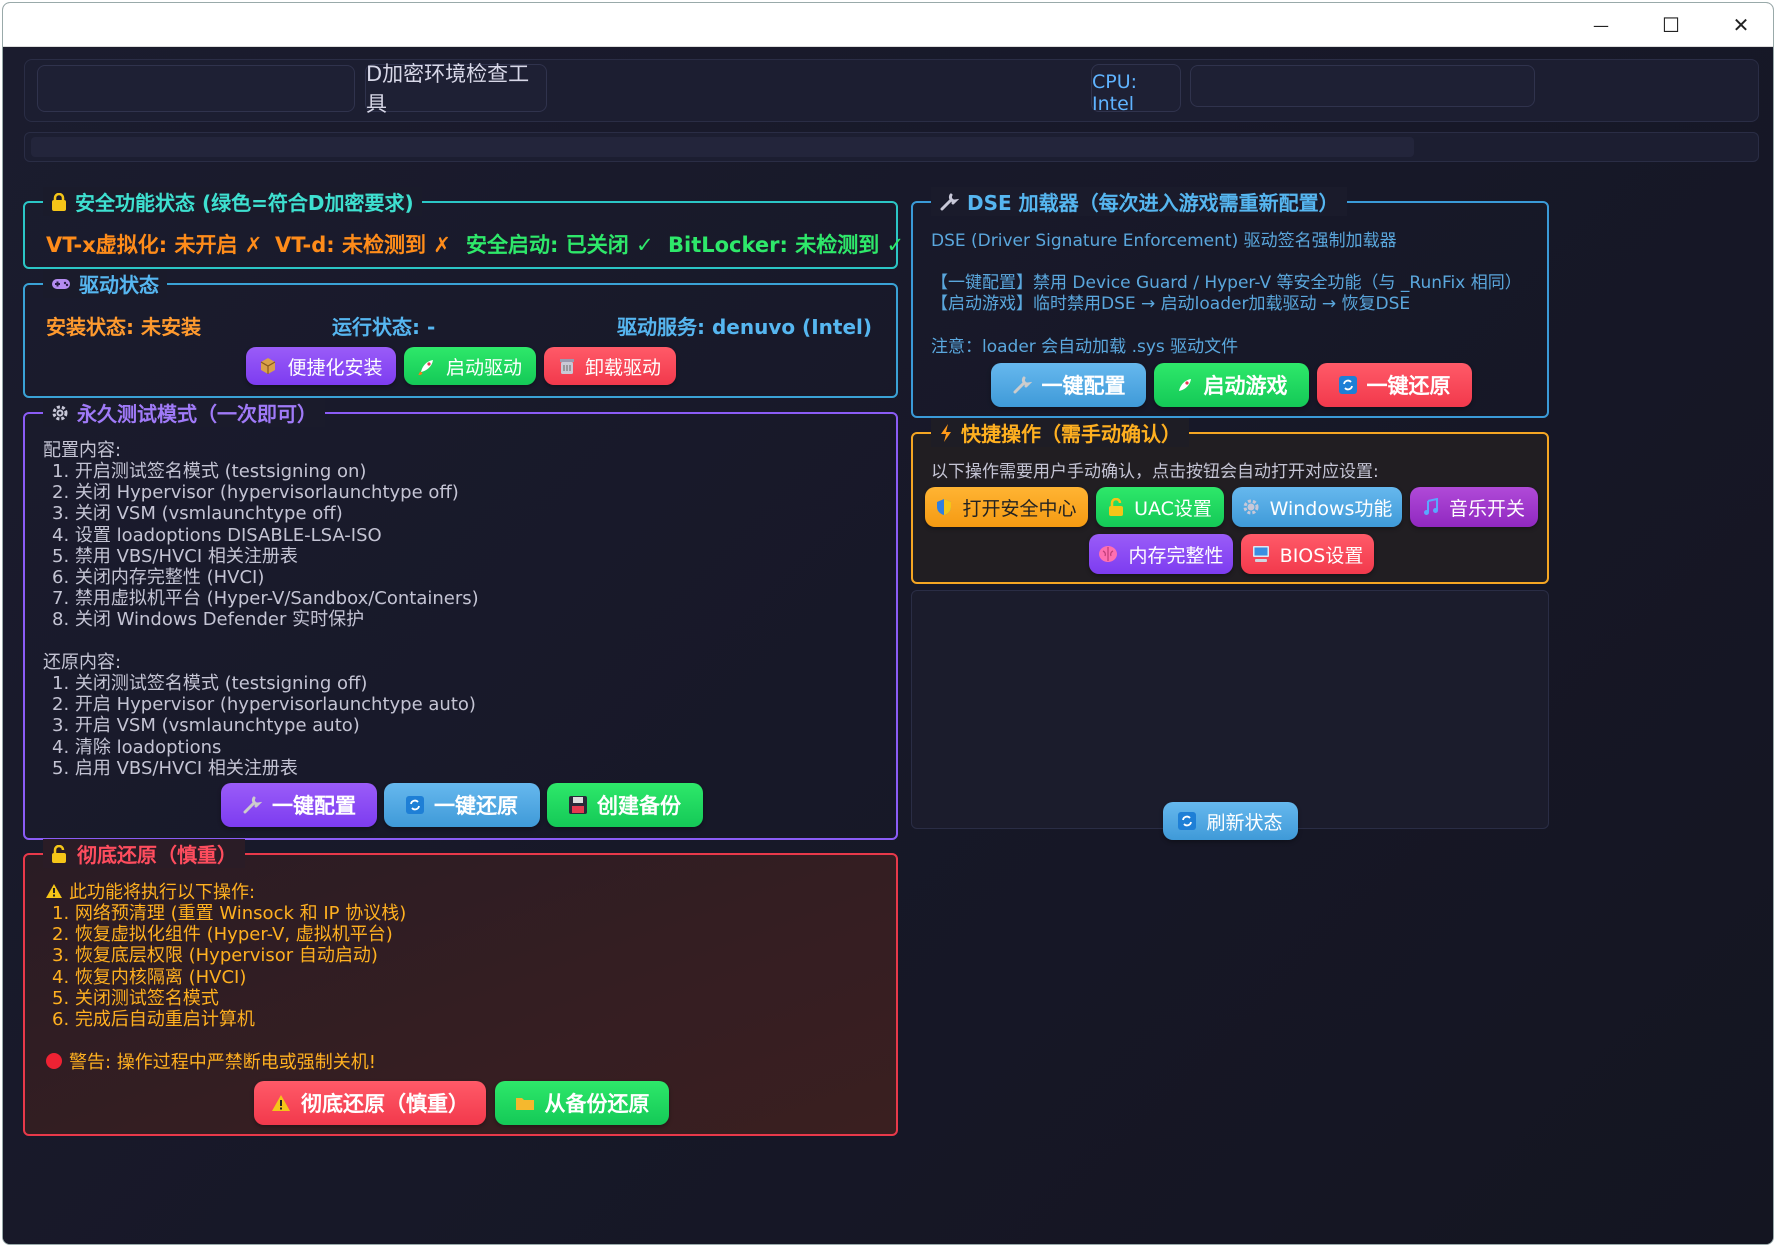  I want to click on install-button: 便捷化安装, so click(321, 366).